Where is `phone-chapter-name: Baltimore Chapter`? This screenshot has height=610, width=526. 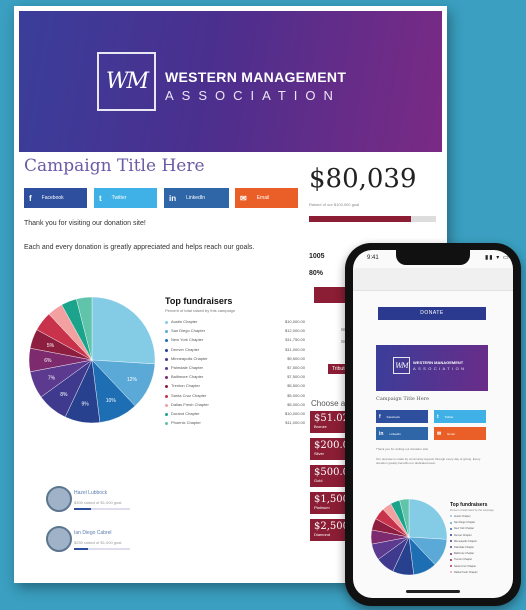 phone-chapter-name: Baltimore Chapter is located at coordinates (464, 554).